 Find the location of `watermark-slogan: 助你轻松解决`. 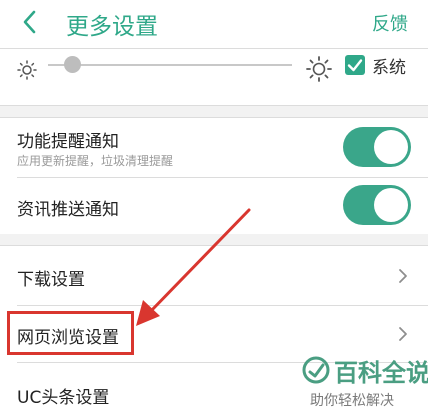

watermark-slogan: 助你轻松解决 is located at coordinates (352, 401).